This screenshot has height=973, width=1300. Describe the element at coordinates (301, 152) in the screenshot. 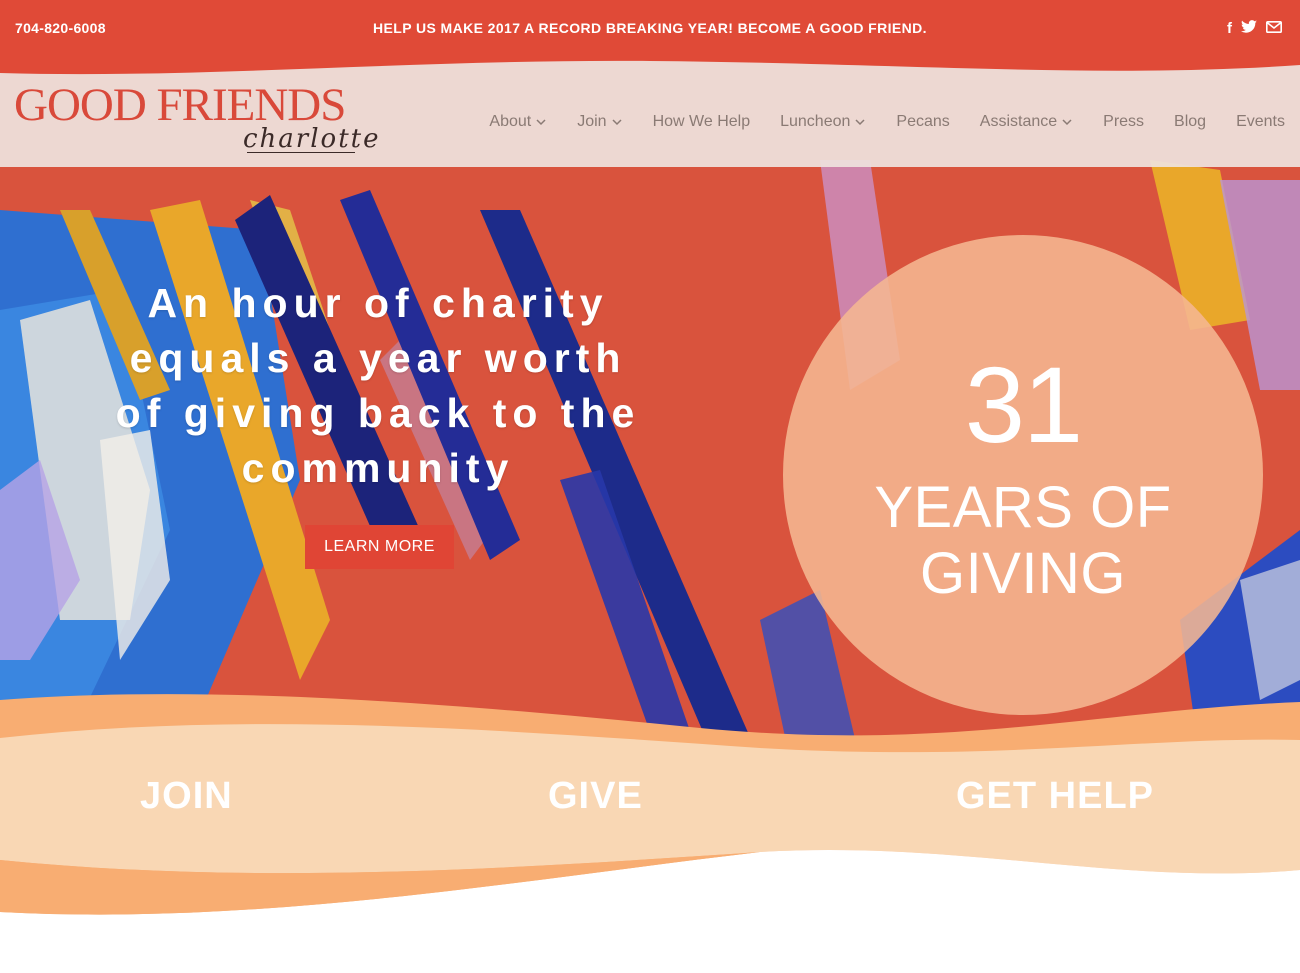

I see `logo-underline` at that location.